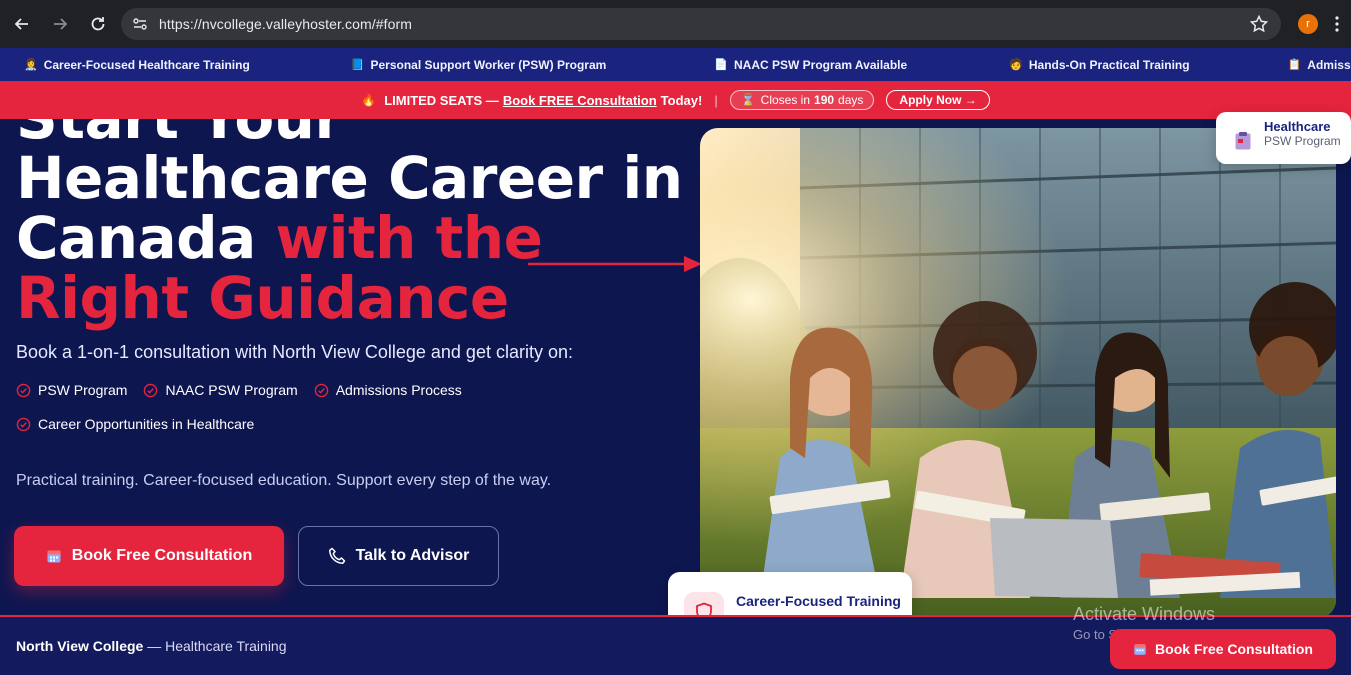  I want to click on list-item: Career Opportunities in Healthcare, so click(135, 424).